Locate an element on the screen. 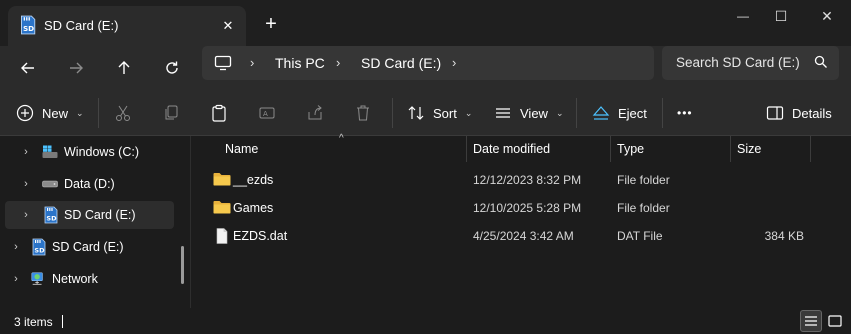 The image size is (851, 334). network-icon is located at coordinates (38, 279).